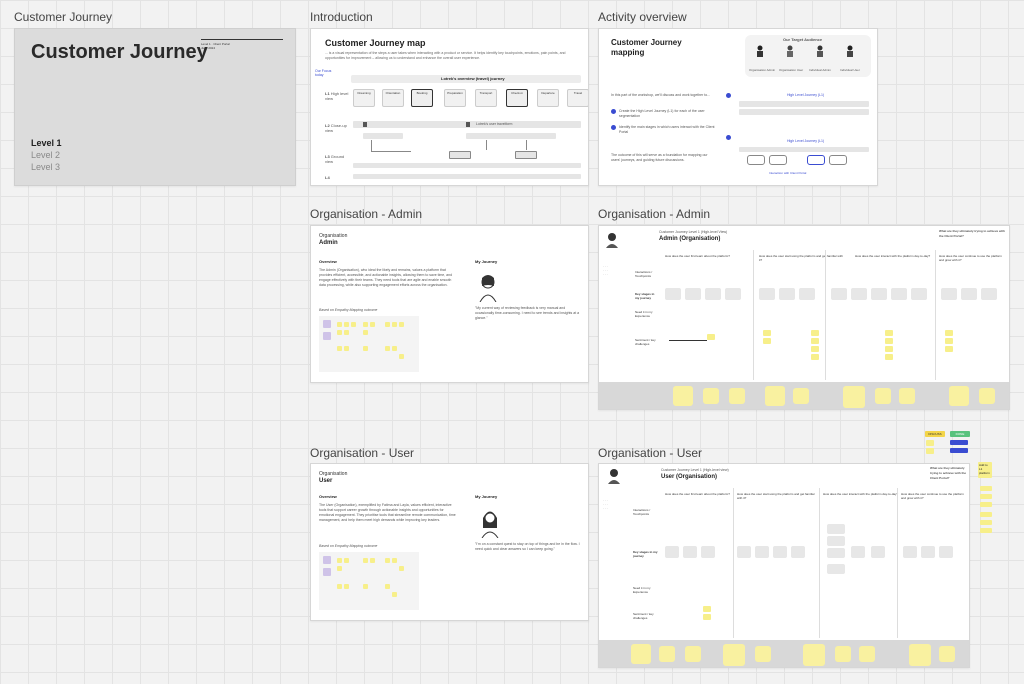 Image resolution: width=1024 pixels, height=684 pixels. I want to click on level-2: Level 2, so click(46, 155).